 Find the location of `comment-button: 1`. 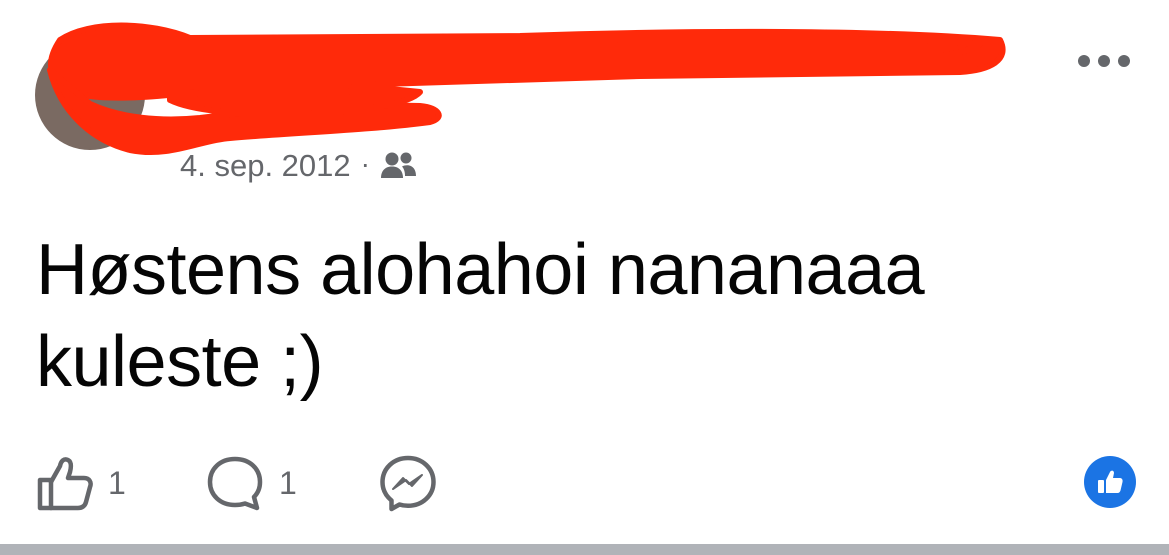

comment-button: 1 is located at coordinates (251, 483).